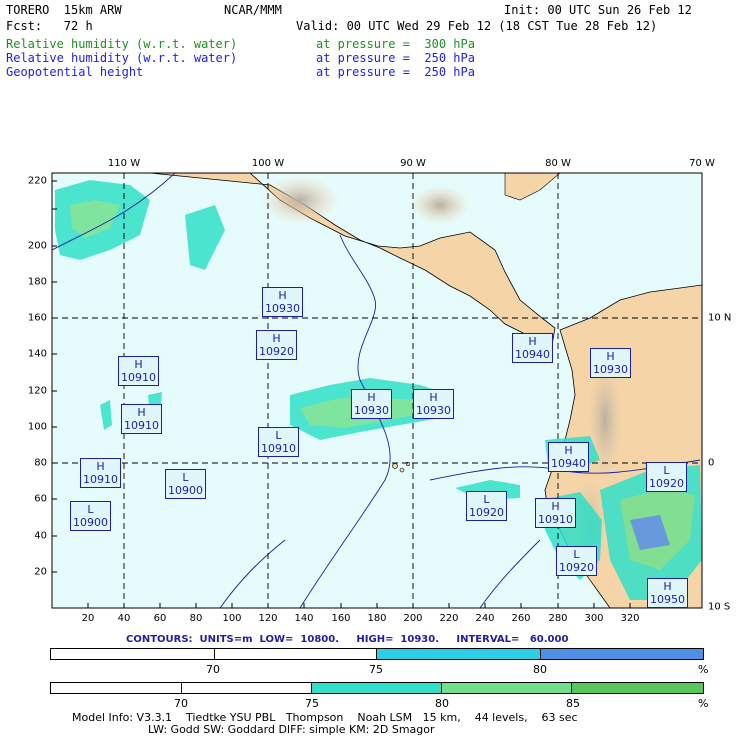 Image resolution: width=740 pixels, height=740 pixels. What do you see at coordinates (40, 572) in the screenshot?
I see `y-tick-label: 20` at bounding box center [40, 572].